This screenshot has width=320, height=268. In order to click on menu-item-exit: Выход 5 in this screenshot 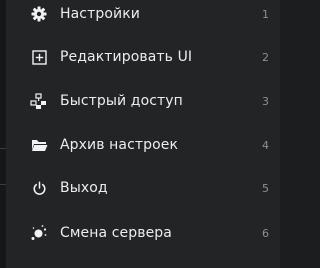, I will do `click(143, 188)`.